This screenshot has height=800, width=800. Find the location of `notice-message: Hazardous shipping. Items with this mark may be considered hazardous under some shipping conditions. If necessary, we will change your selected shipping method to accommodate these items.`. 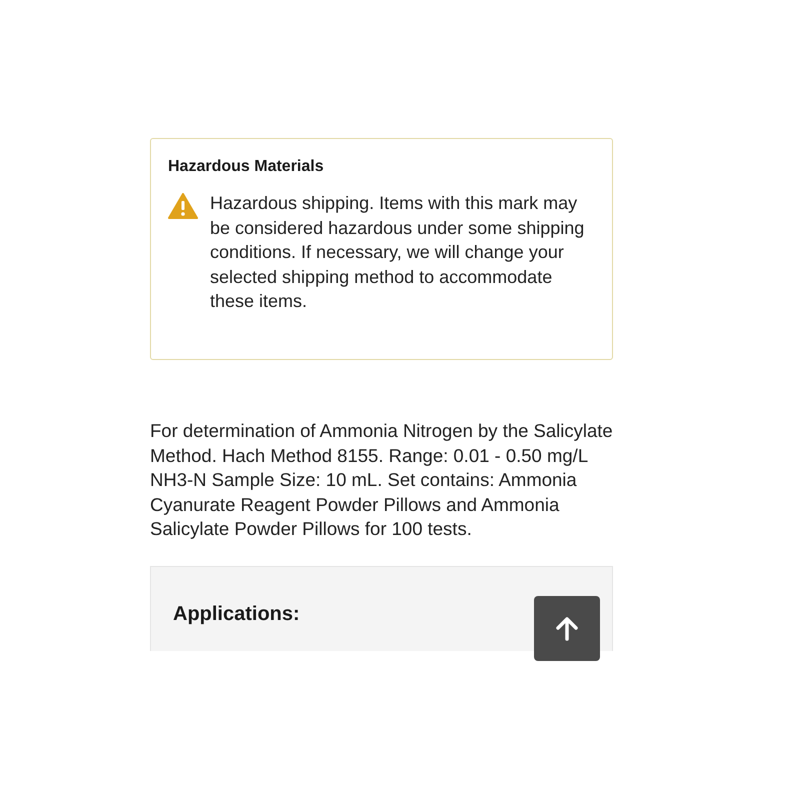

notice-message: Hazardous shipping. Items with this mark may be considered hazardous under some shipping conditions. If necessary, we will change your selected shipping method to accommodate these items. is located at coordinates (398, 252).